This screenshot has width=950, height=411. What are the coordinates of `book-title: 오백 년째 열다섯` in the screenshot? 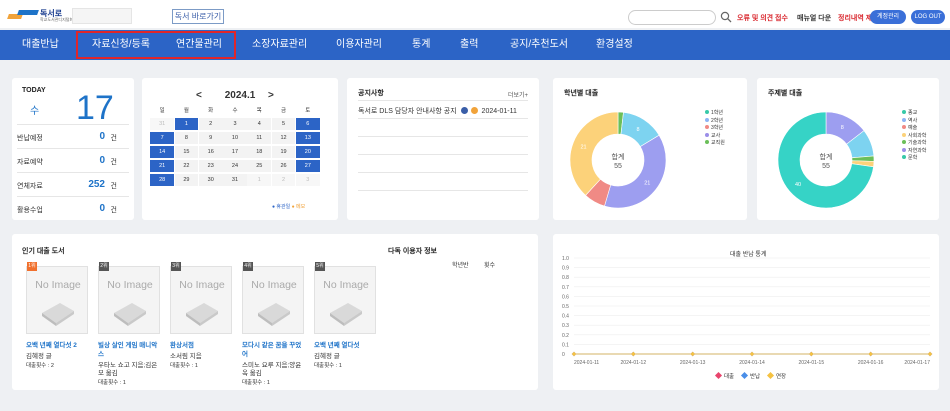 It's located at (345, 345).